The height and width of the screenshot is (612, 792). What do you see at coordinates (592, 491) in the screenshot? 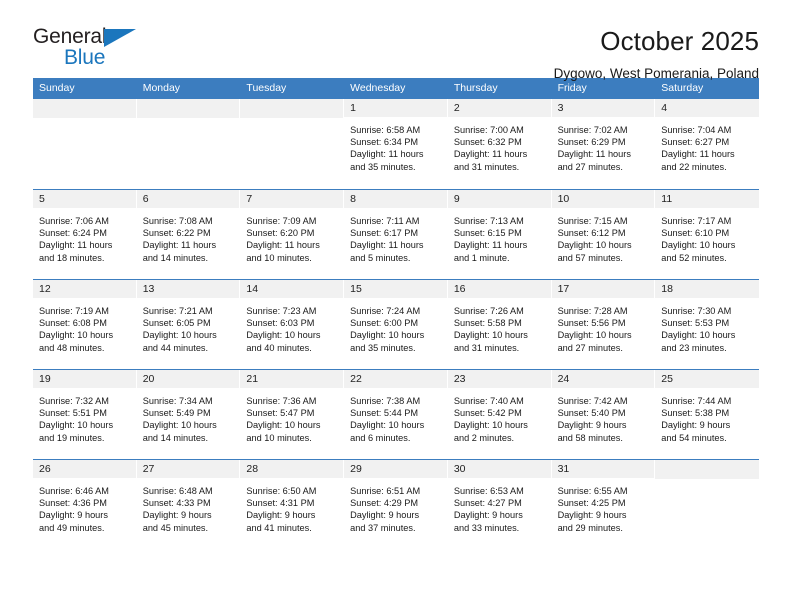
I see `sunrise-line: Sunrise: 6:55 AM` at bounding box center [592, 491].